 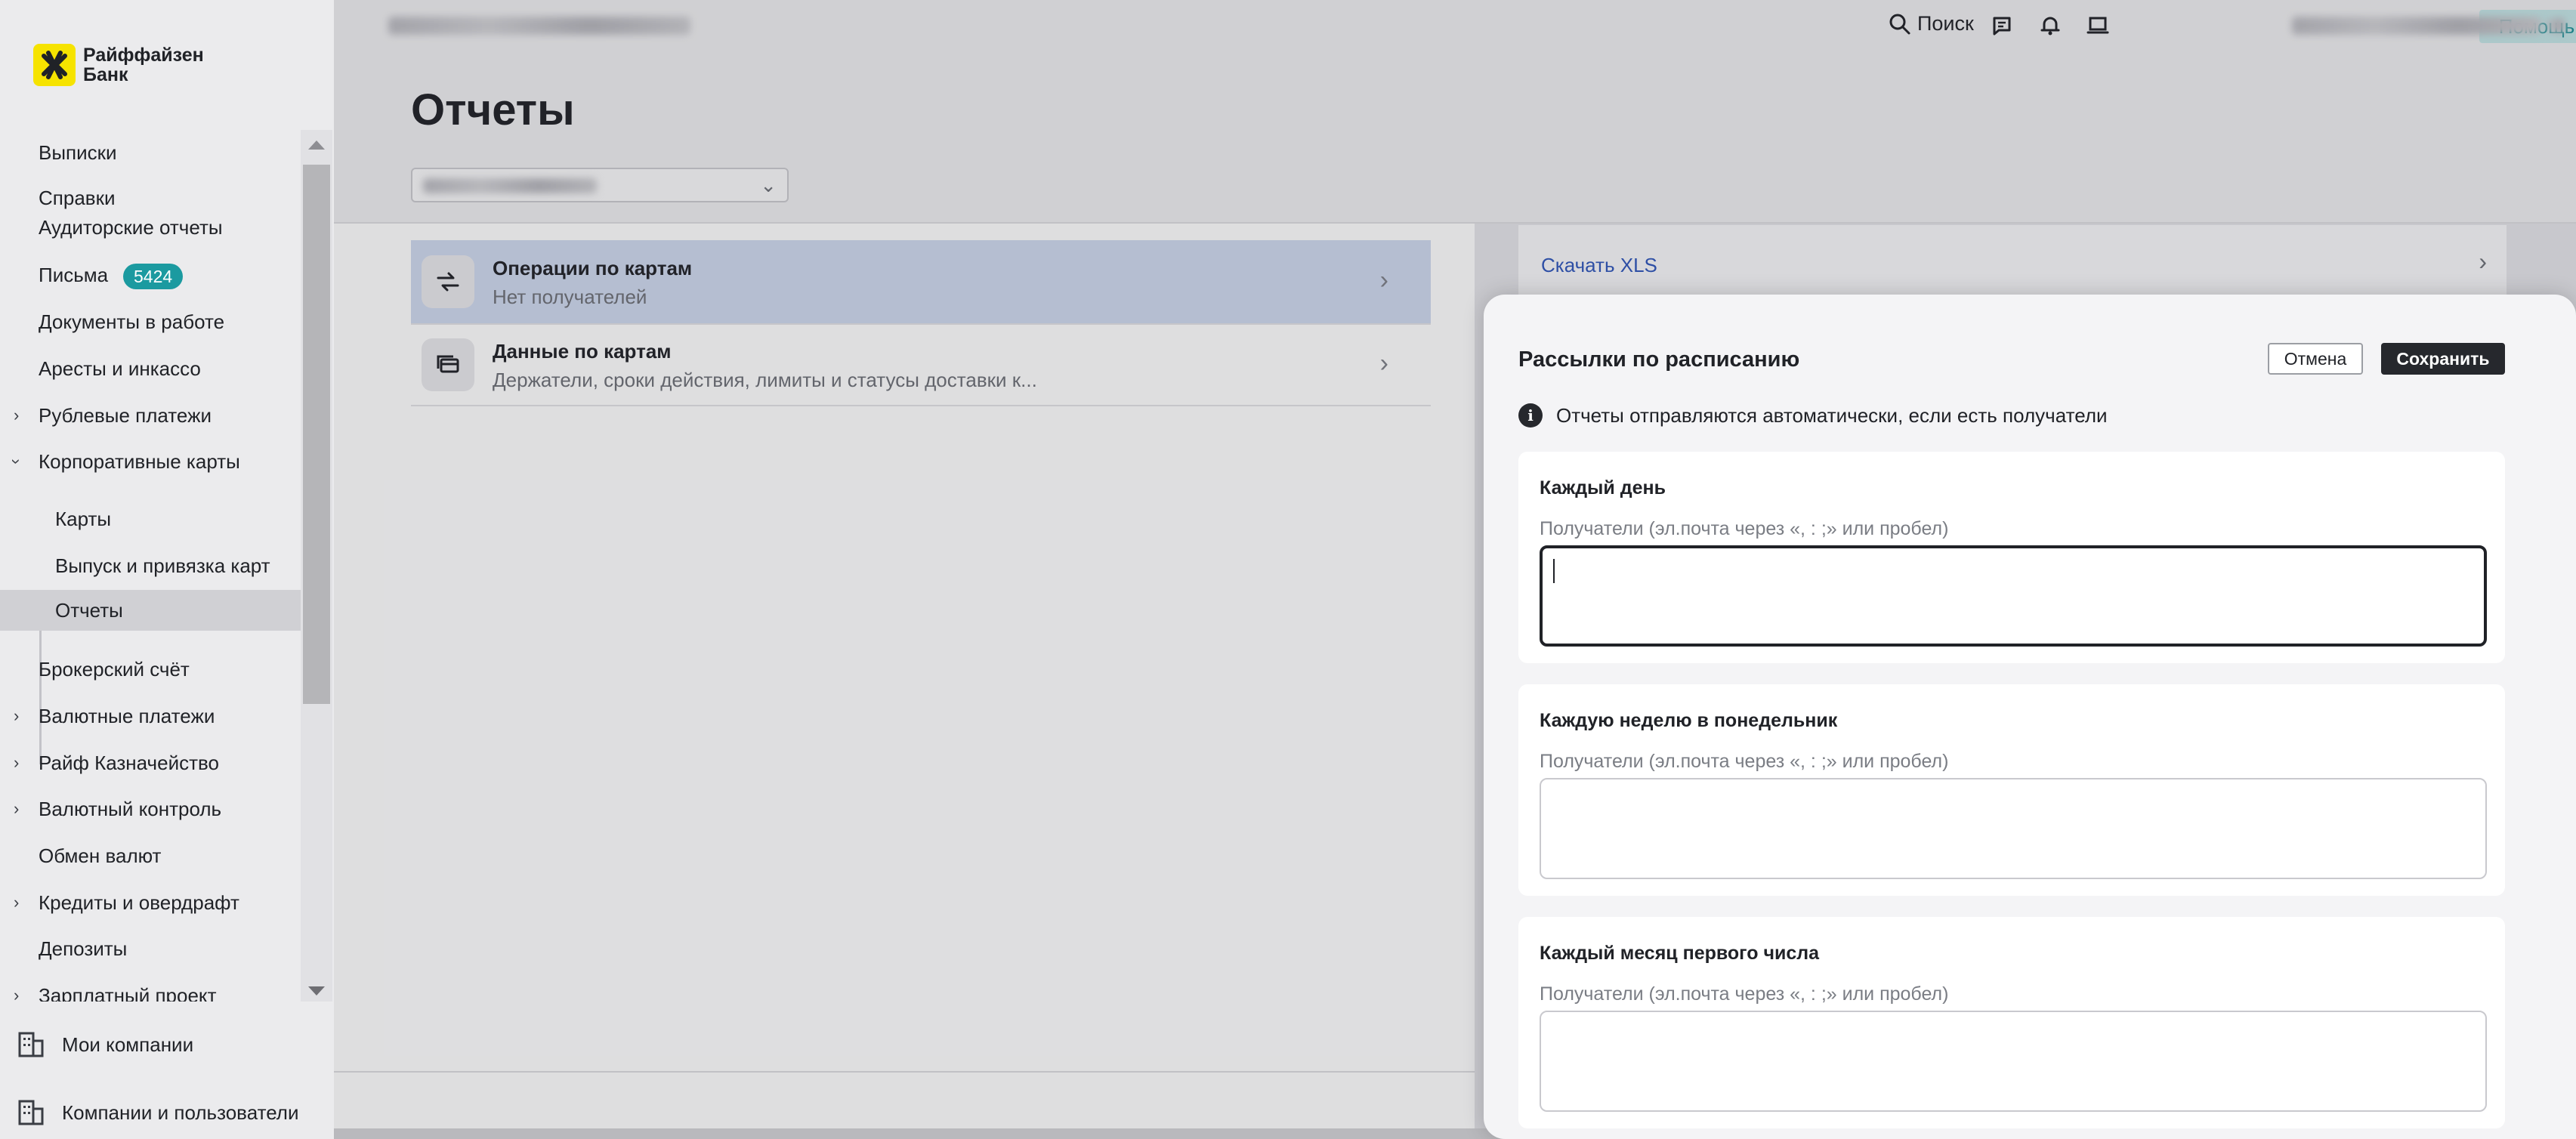 I want to click on scroll-up-arrow-icon, so click(x=316, y=145).